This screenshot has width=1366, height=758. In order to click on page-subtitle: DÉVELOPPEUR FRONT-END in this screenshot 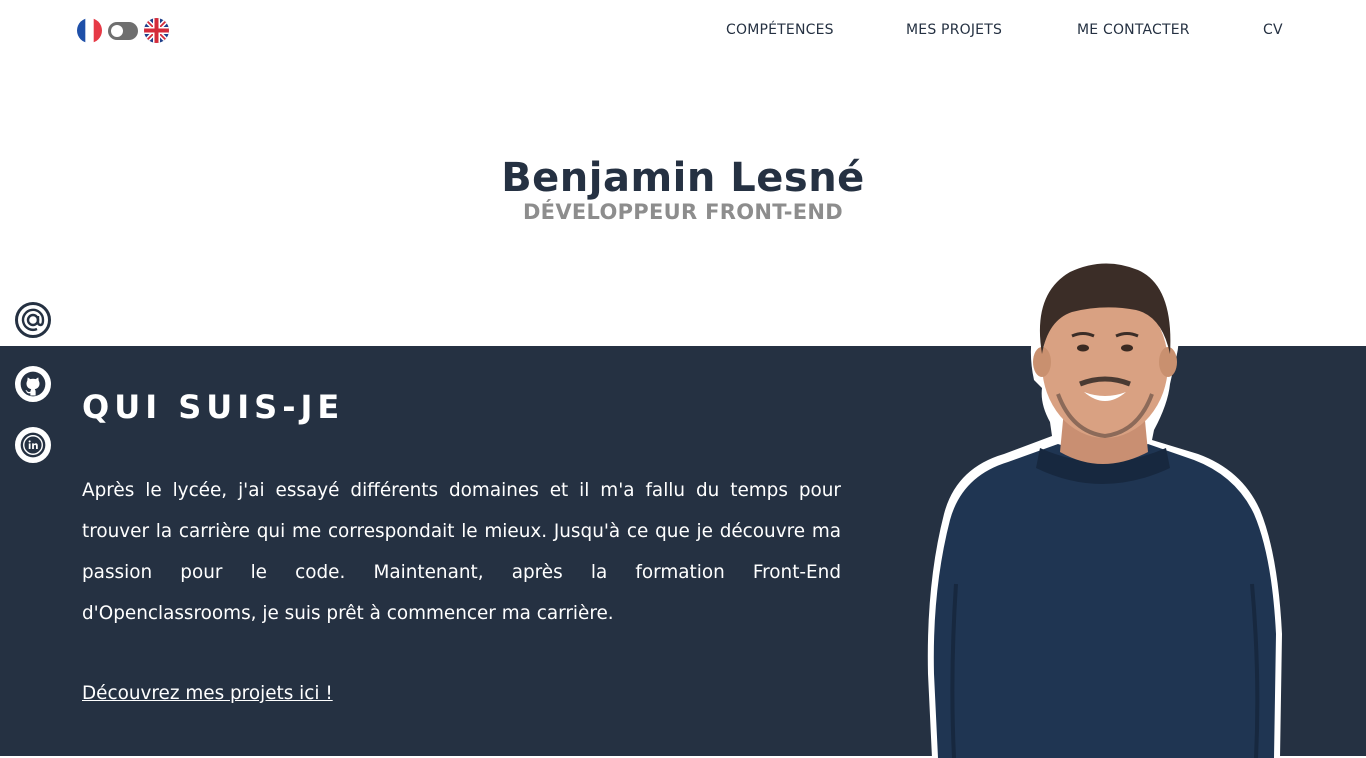, I will do `click(683, 212)`.